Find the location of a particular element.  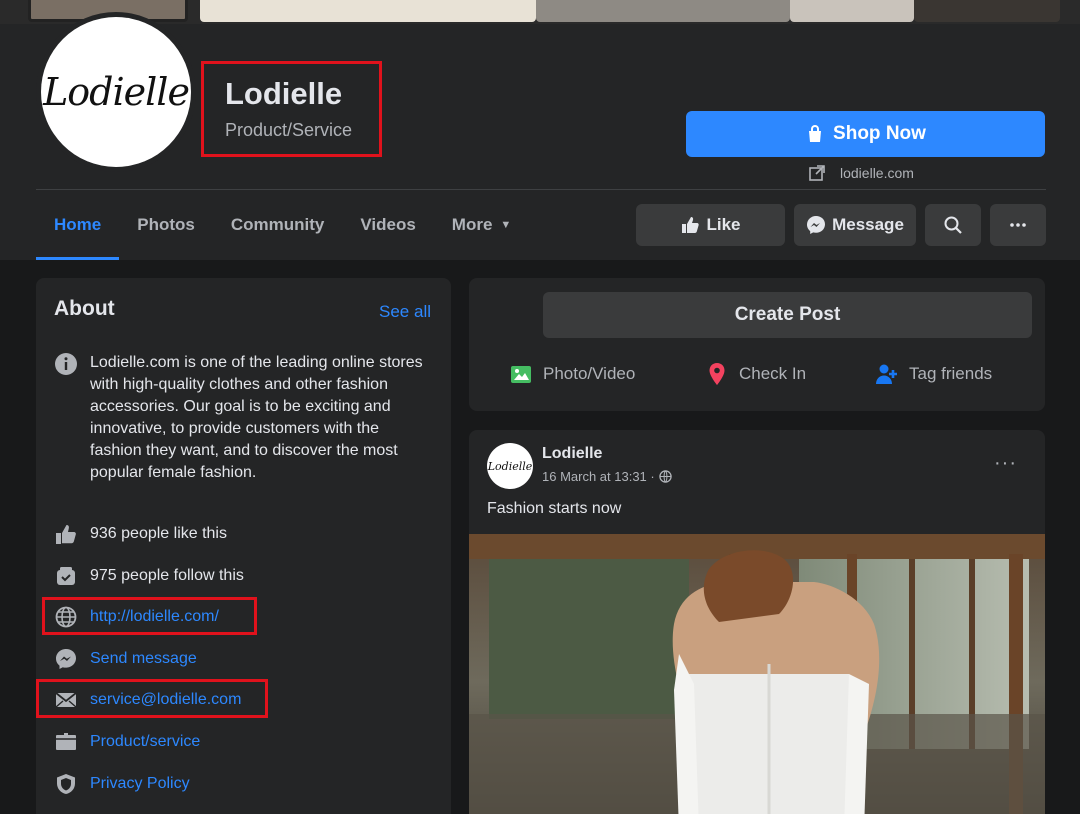

message-button: Message is located at coordinates (855, 225).